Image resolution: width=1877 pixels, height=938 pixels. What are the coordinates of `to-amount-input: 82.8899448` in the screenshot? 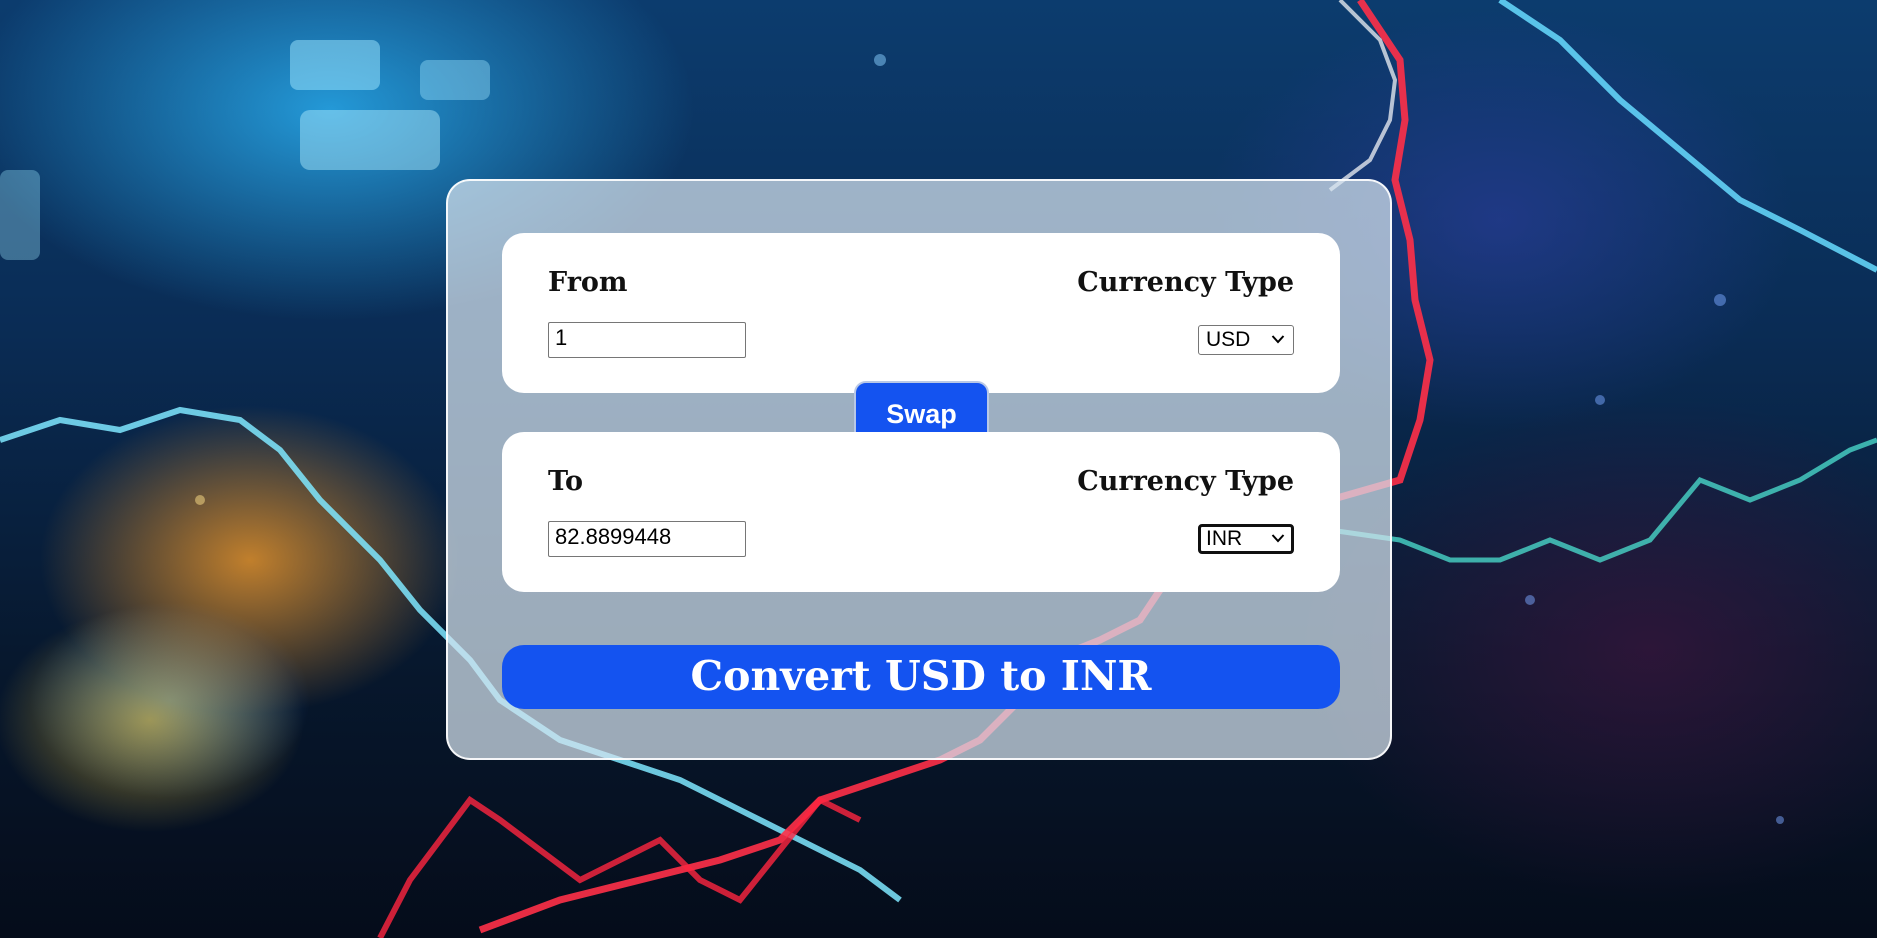 It's located at (647, 539).